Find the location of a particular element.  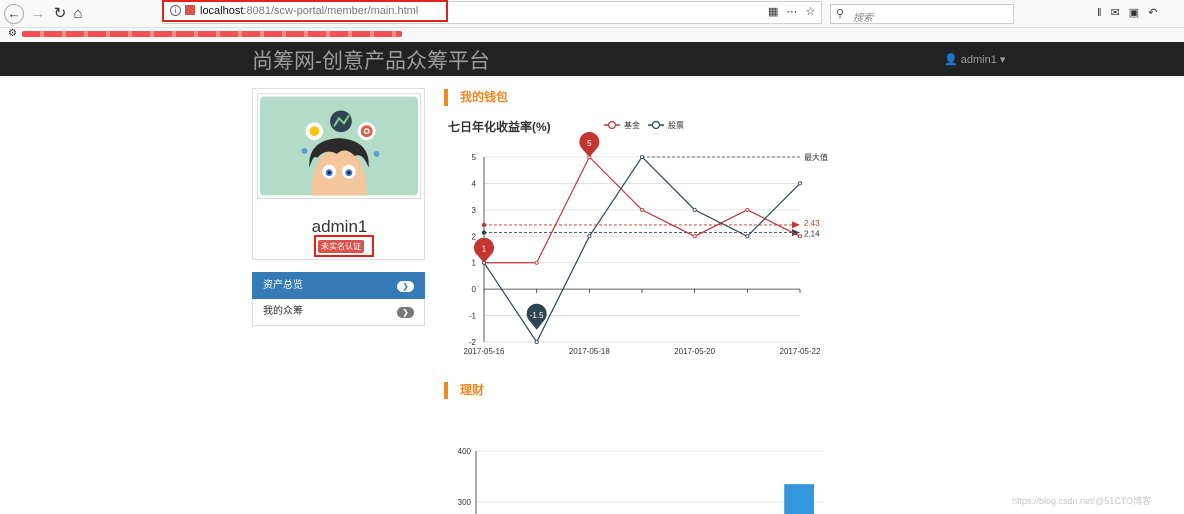

bar is located at coordinates (799, 499).